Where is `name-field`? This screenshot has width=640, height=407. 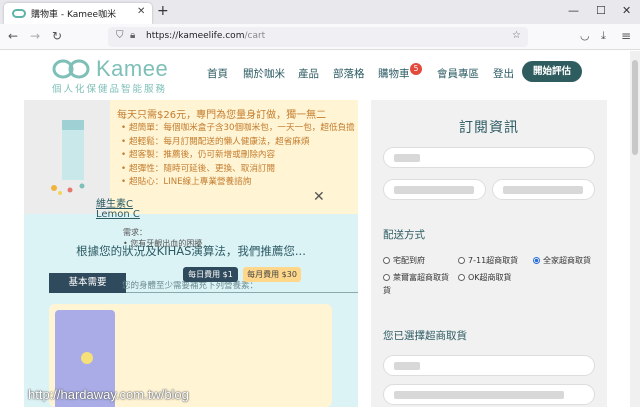
name-field is located at coordinates (489, 157).